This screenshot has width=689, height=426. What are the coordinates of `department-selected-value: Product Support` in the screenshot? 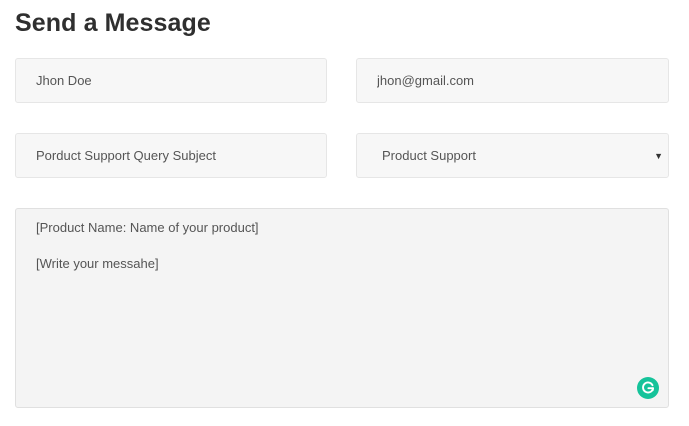 It's located at (429, 155).